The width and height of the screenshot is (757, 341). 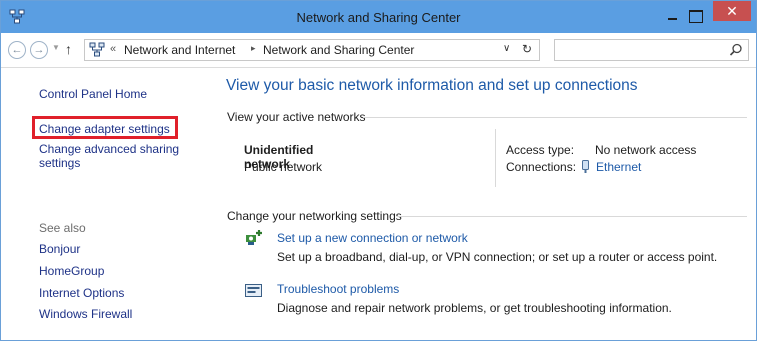 What do you see at coordinates (253, 290) in the screenshot?
I see `troubleshoot-icon` at bounding box center [253, 290].